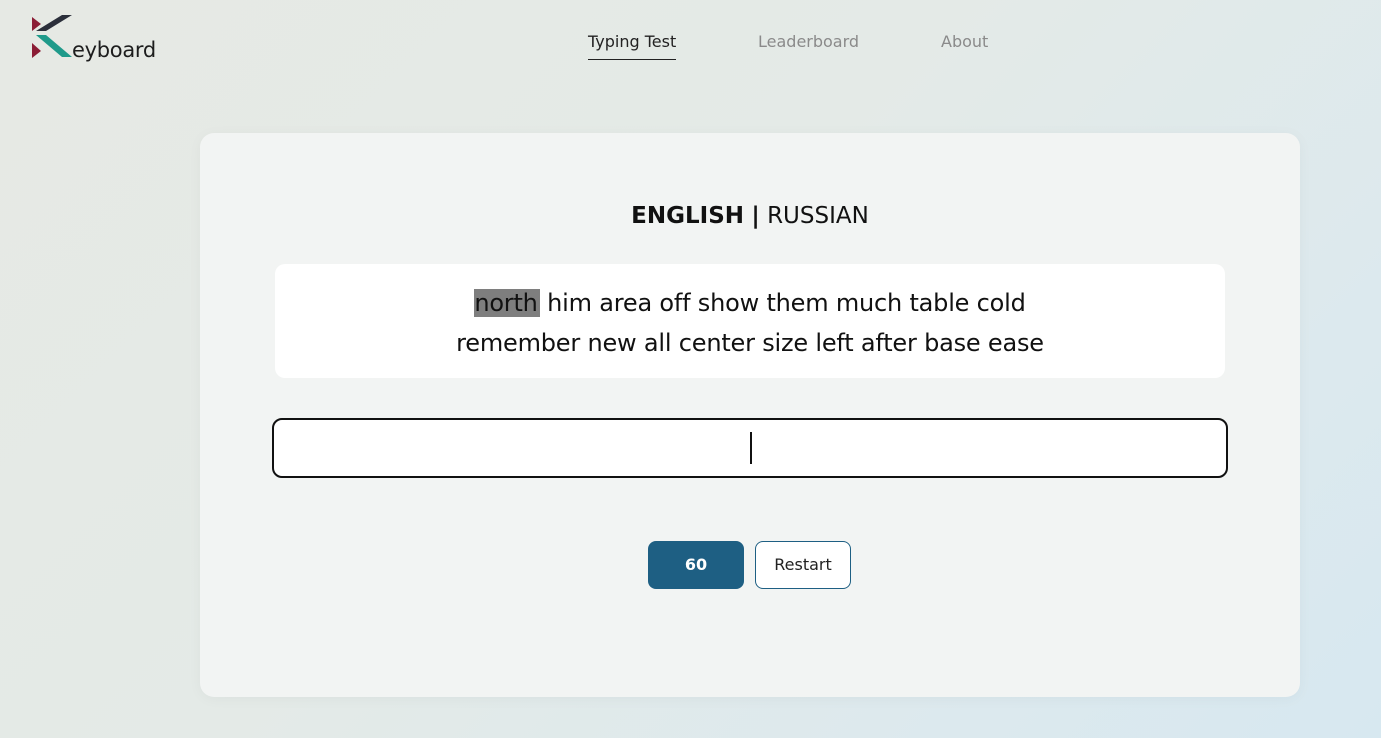 The height and width of the screenshot is (738, 1381). I want to click on language-switcher: ENGLISH | RUSSIAN, so click(750, 216).